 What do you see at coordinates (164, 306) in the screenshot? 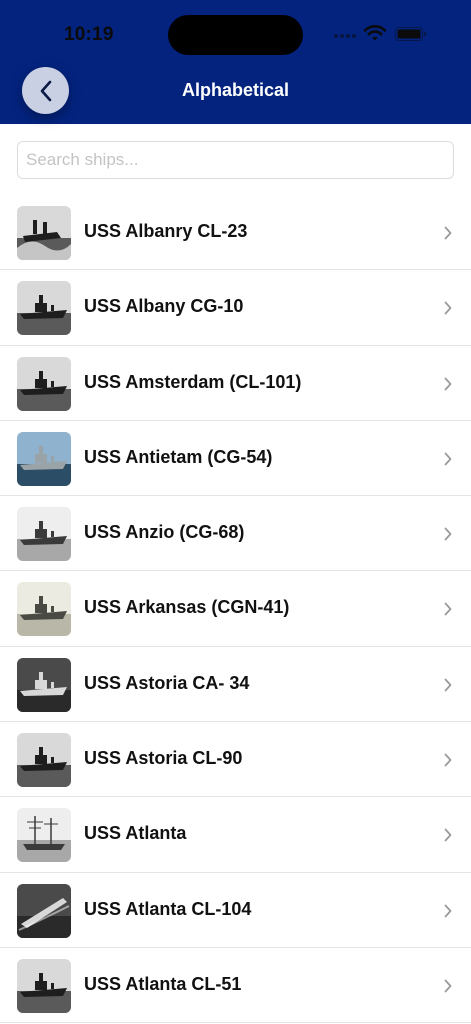
I see `ship-name: USS Albany CG-10` at bounding box center [164, 306].